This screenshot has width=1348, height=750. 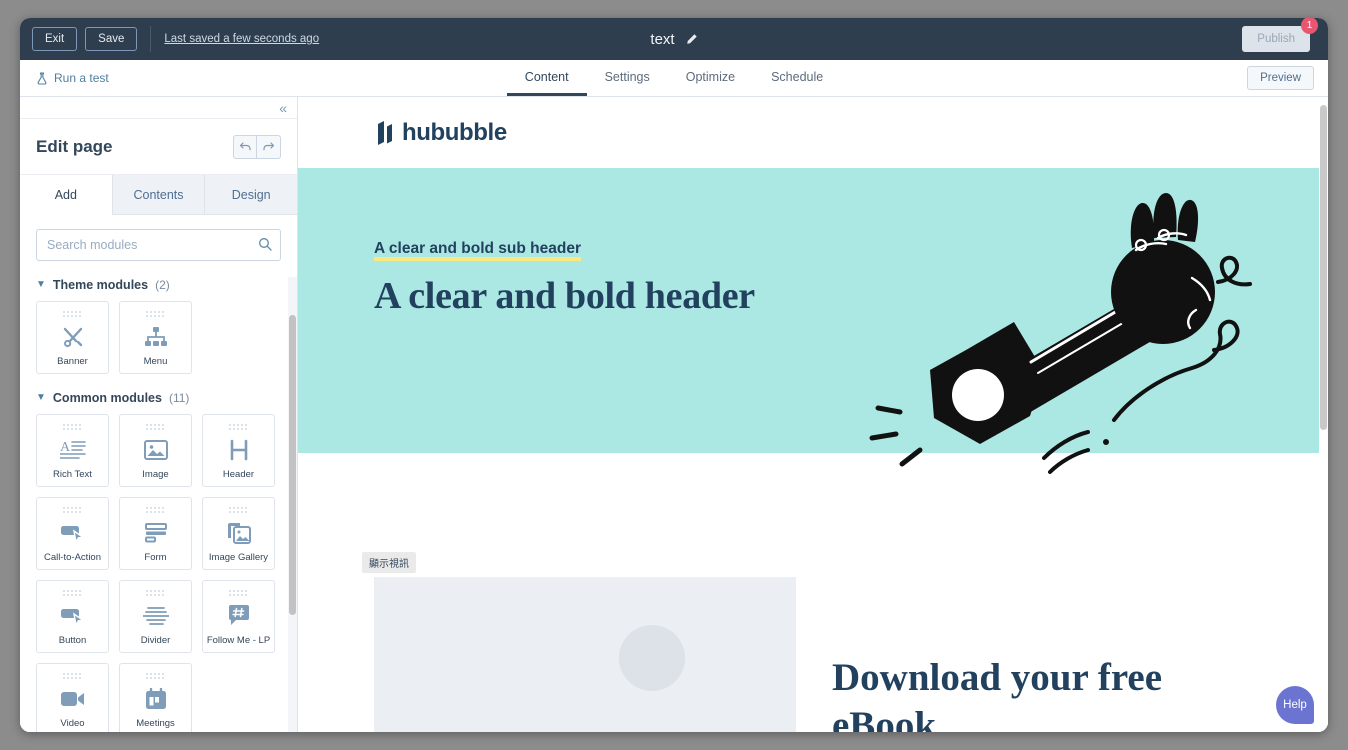 I want to click on search-icon, so click(x=265, y=244).